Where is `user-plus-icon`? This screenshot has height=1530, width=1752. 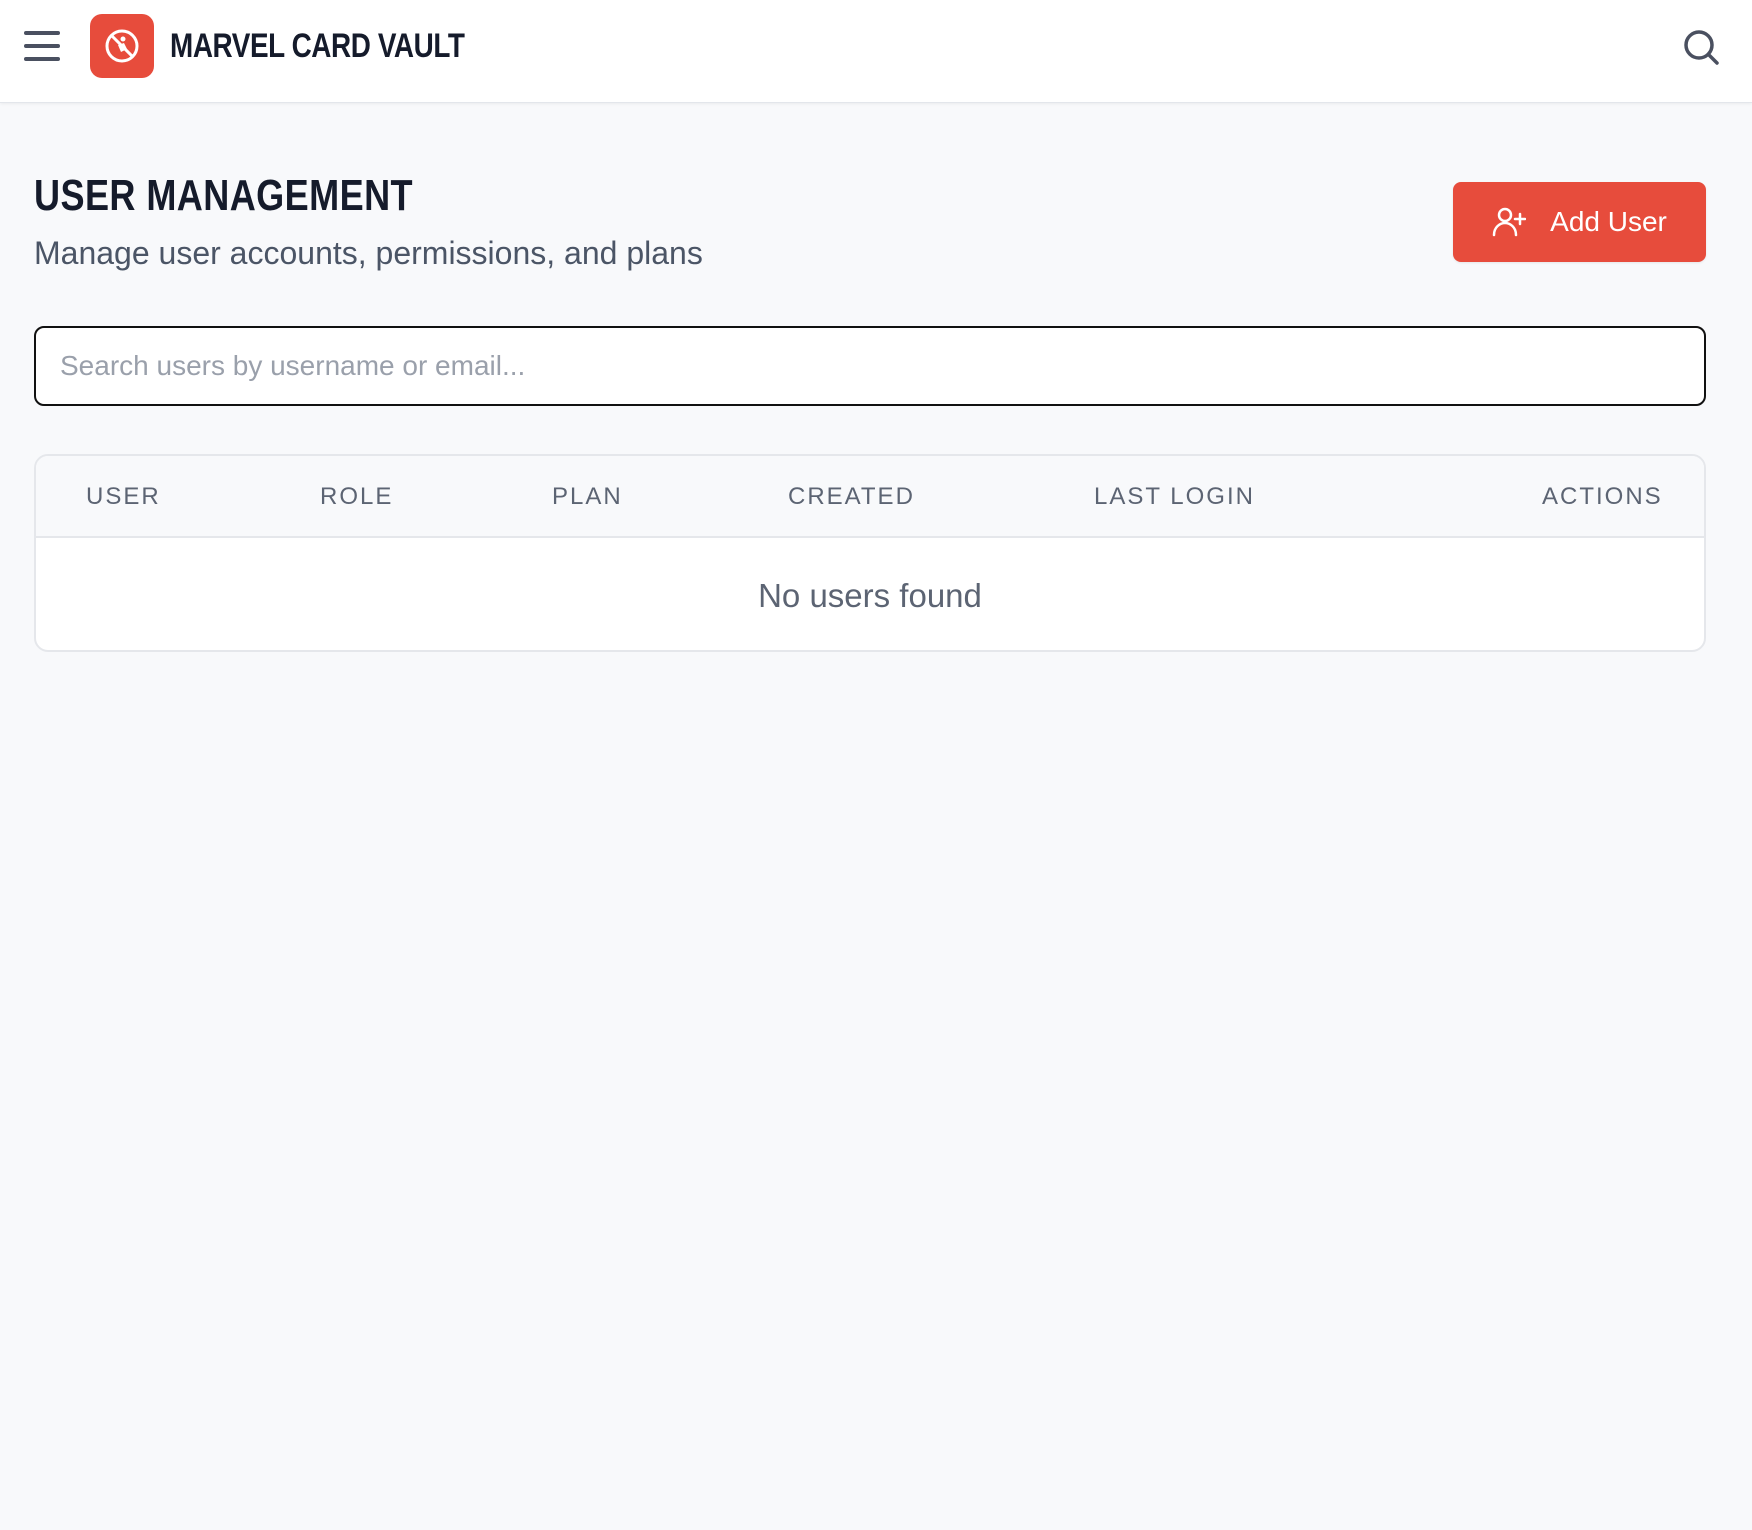
user-plus-icon is located at coordinates (1509, 222).